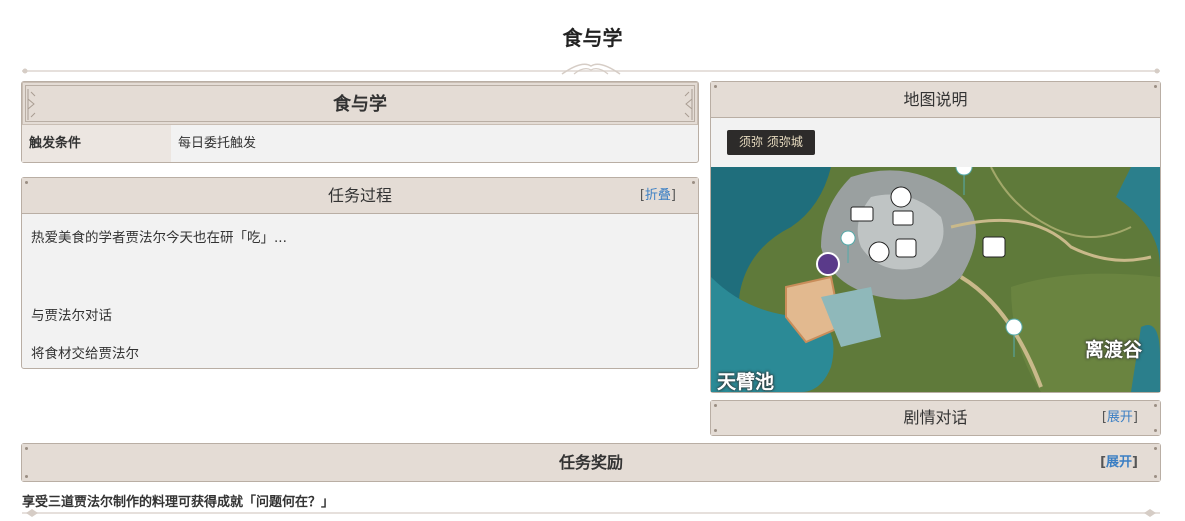  Describe the element at coordinates (85, 354) in the screenshot. I see `process-step: 将食材交给贾法尔` at that location.